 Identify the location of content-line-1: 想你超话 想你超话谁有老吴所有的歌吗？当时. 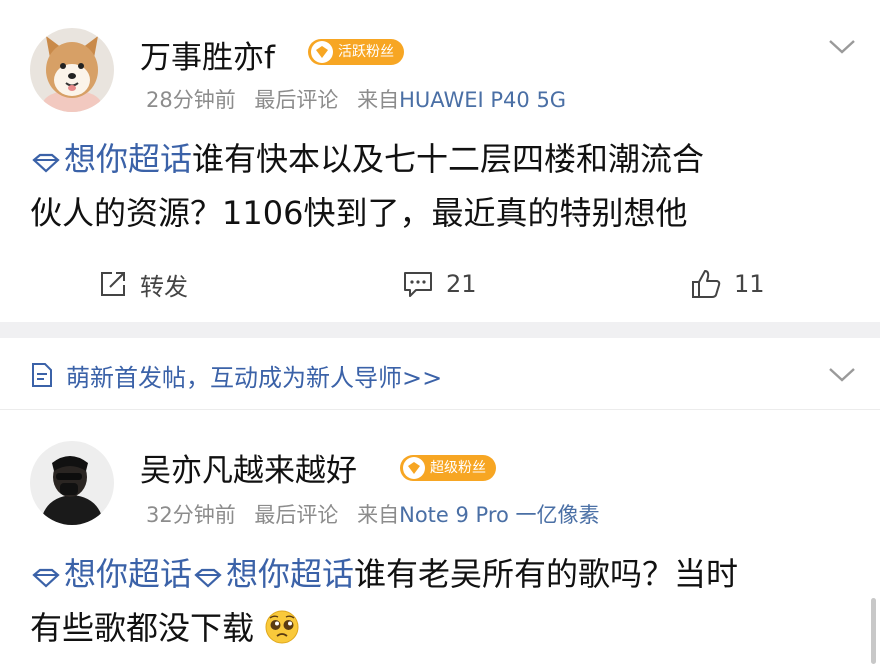
(445, 574).